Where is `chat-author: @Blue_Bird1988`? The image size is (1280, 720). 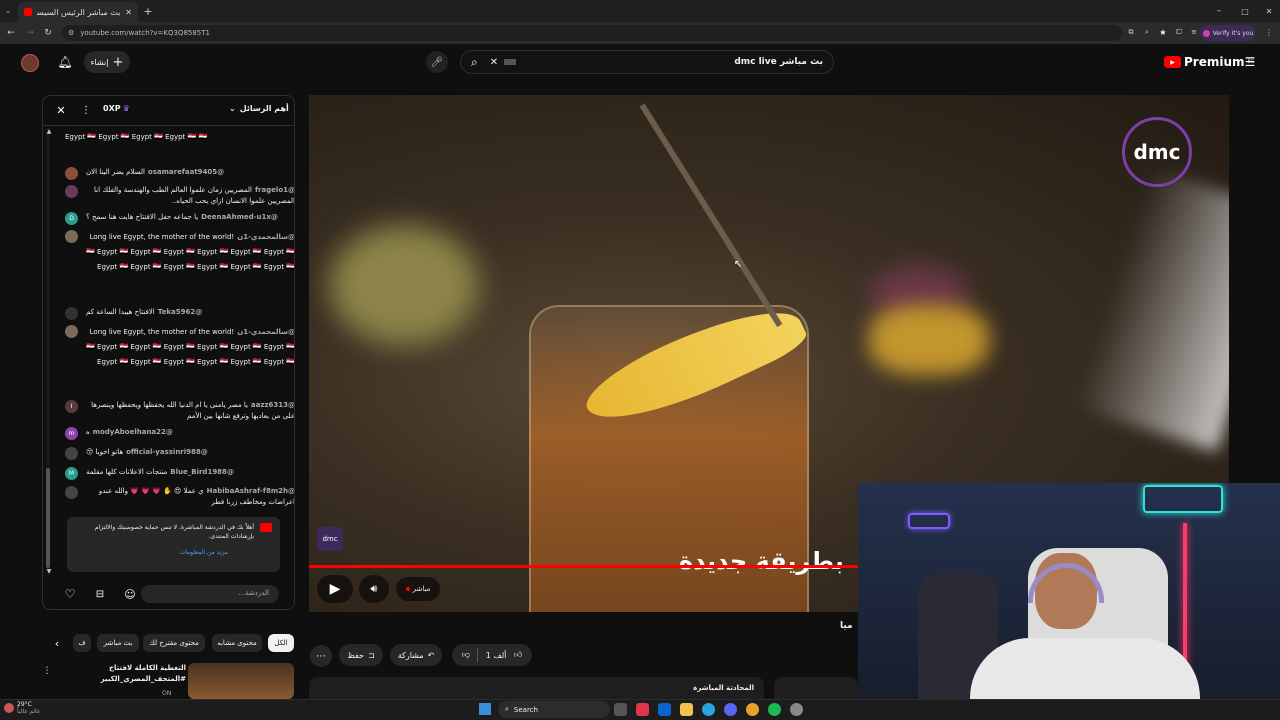 chat-author: @Blue_Bird1988 is located at coordinates (202, 472).